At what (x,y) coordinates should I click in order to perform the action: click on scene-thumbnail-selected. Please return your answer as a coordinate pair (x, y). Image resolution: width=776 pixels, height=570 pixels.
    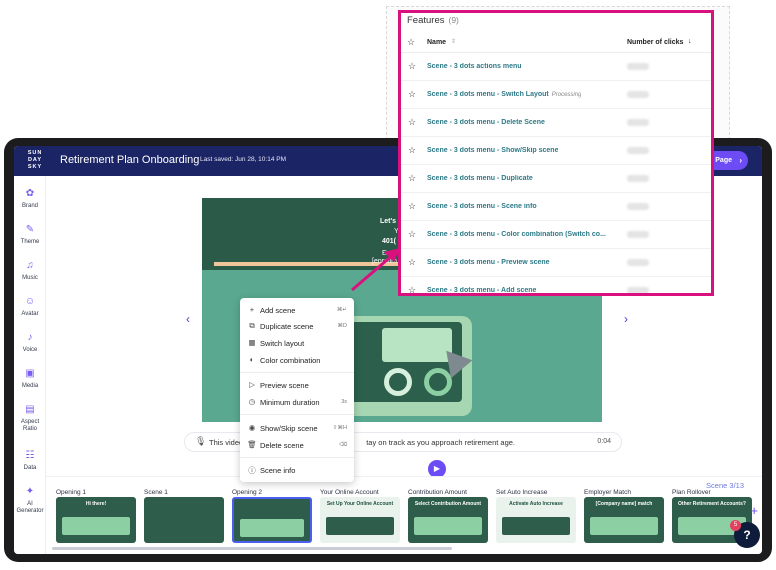
    Looking at the image, I should click on (272, 520).